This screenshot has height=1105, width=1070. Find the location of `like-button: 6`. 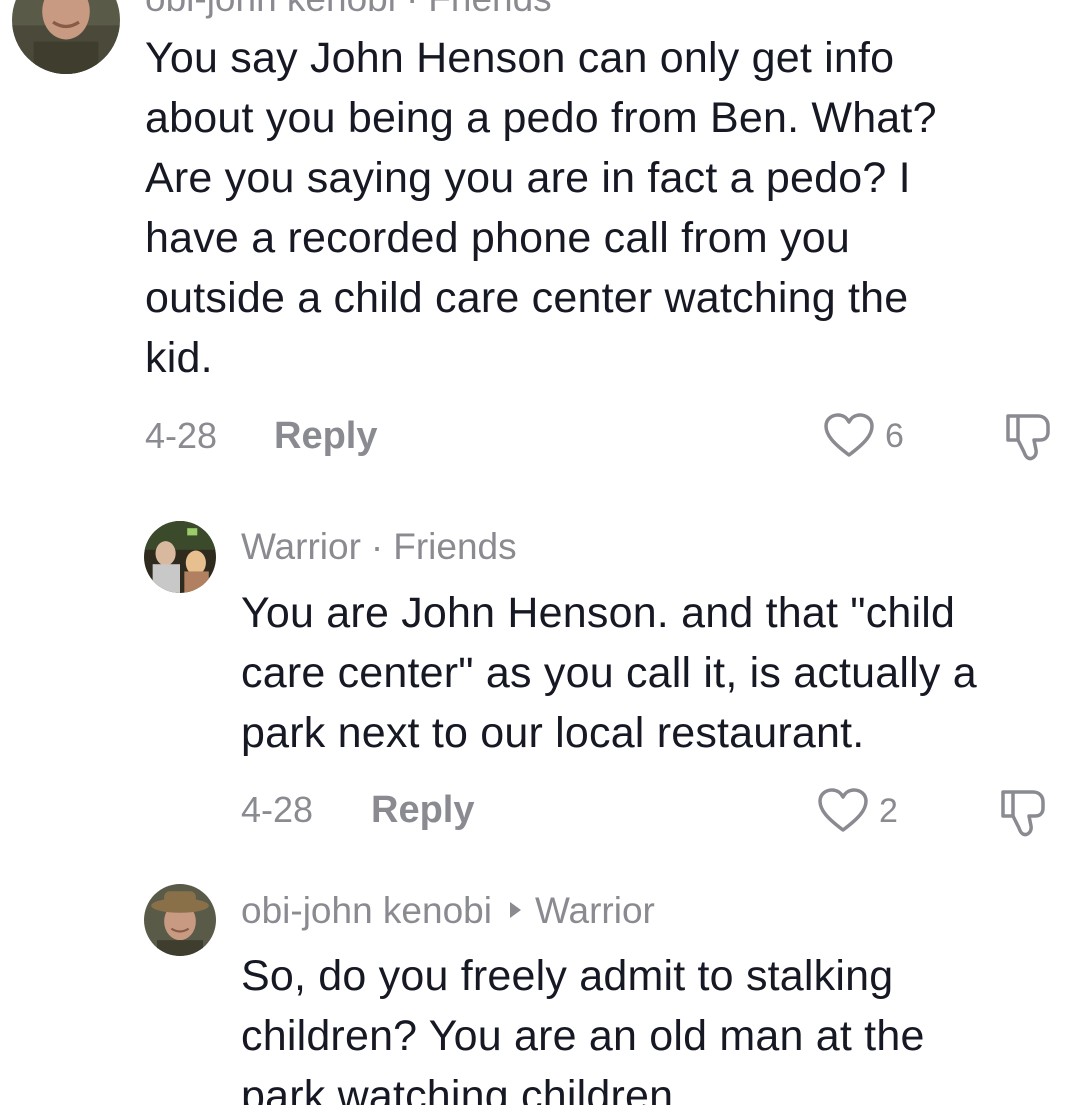

like-button: 6 is located at coordinates (863, 436).